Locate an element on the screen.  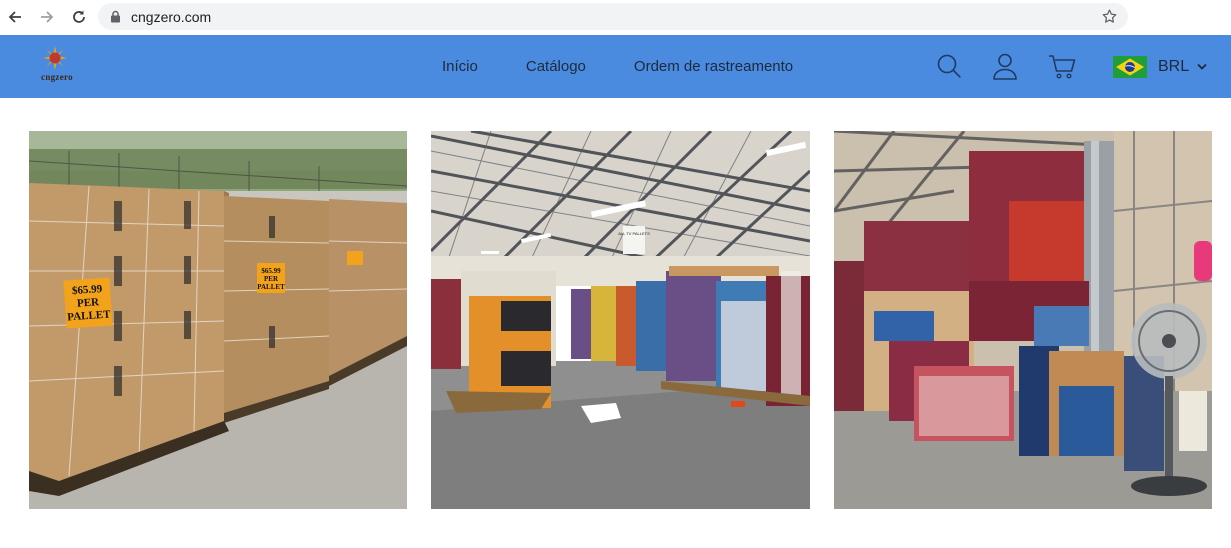
sign-pallet-2: PALLET is located at coordinates (271, 287).